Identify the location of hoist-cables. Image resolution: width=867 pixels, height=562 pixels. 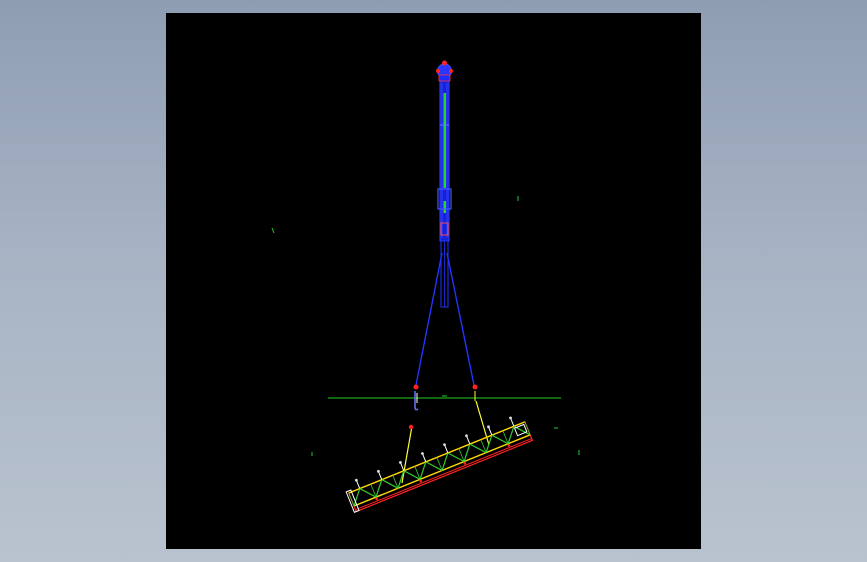
(445, 319).